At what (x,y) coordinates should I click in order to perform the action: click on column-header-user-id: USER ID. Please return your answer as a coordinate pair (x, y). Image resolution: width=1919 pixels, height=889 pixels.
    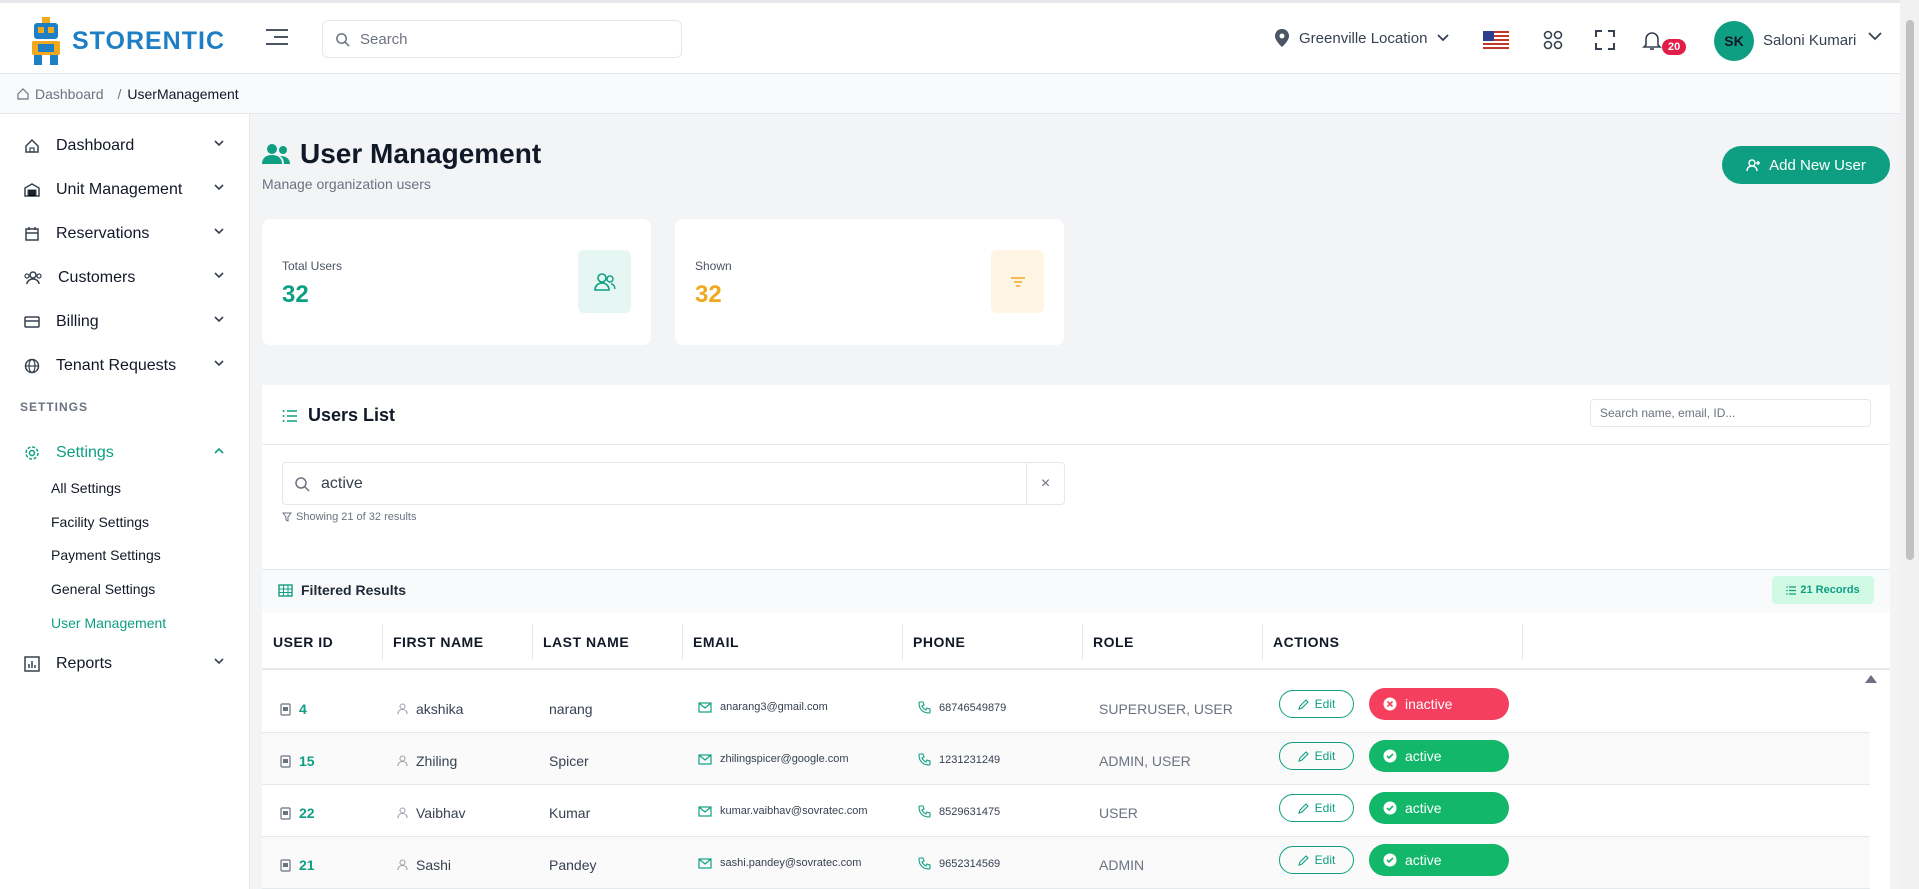
    Looking at the image, I should click on (303, 642).